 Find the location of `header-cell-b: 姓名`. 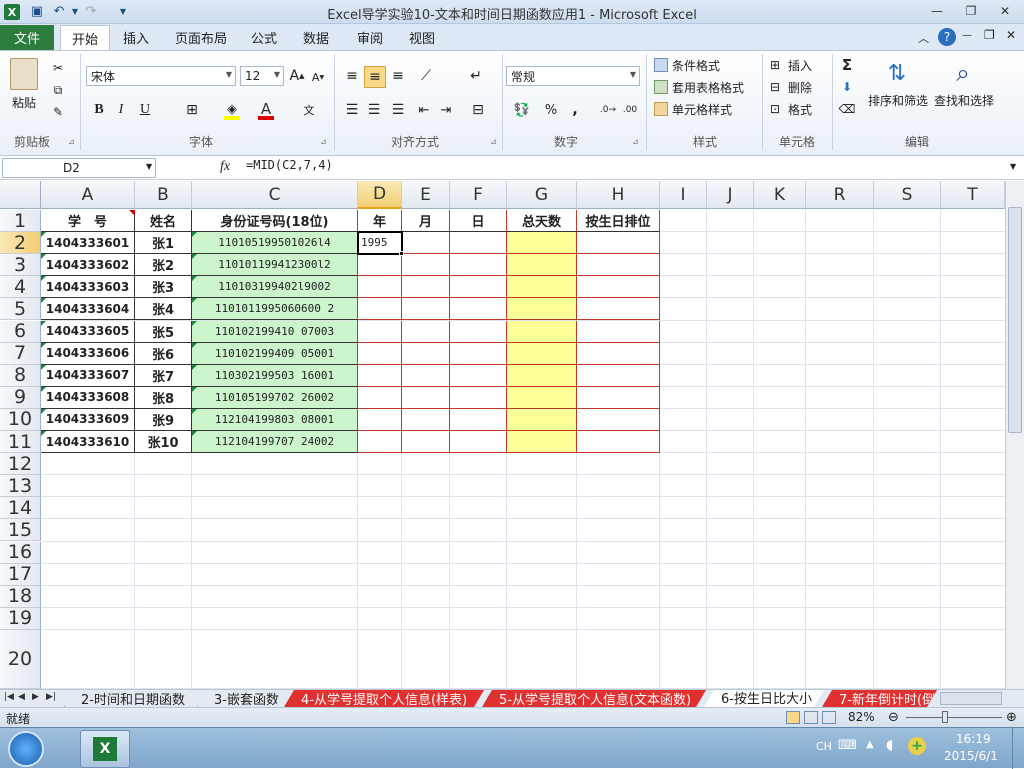

header-cell-b: 姓名 is located at coordinates (163, 221).